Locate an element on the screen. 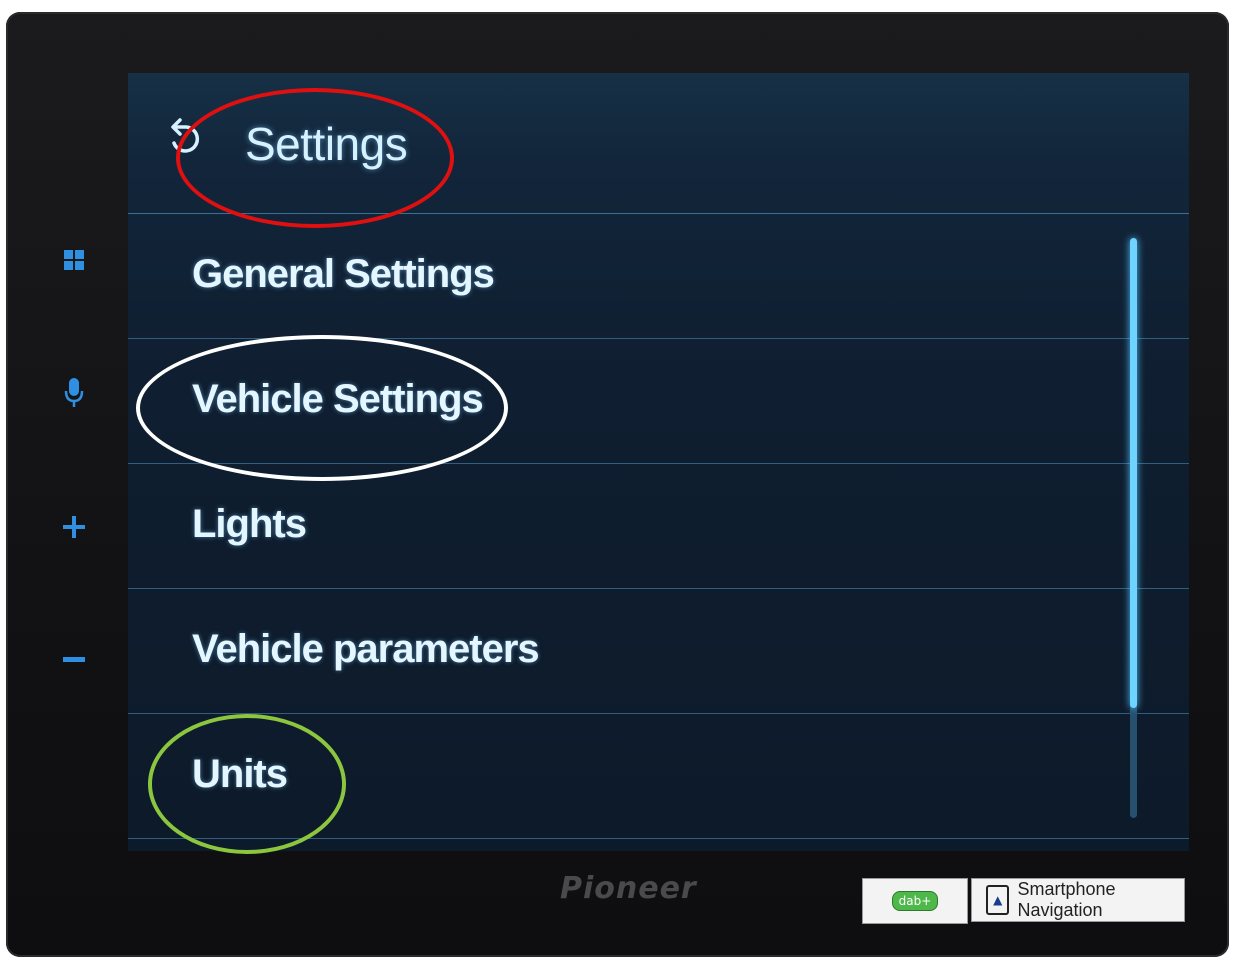 Image resolution: width=1235 pixels, height=961 pixels. brand-logo: Pioneer is located at coordinates (628, 888).